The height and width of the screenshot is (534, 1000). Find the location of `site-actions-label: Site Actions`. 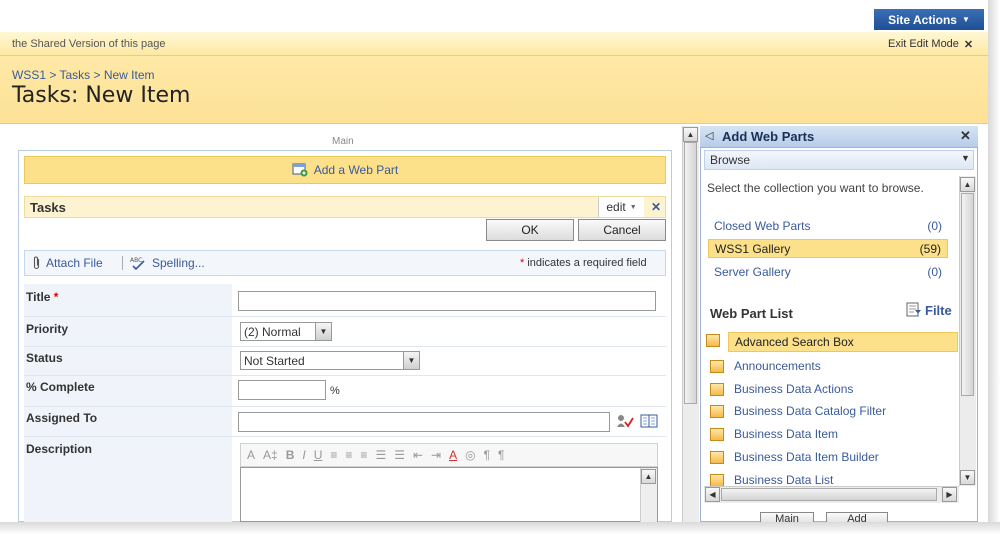

site-actions-label: Site Actions is located at coordinates (922, 19).